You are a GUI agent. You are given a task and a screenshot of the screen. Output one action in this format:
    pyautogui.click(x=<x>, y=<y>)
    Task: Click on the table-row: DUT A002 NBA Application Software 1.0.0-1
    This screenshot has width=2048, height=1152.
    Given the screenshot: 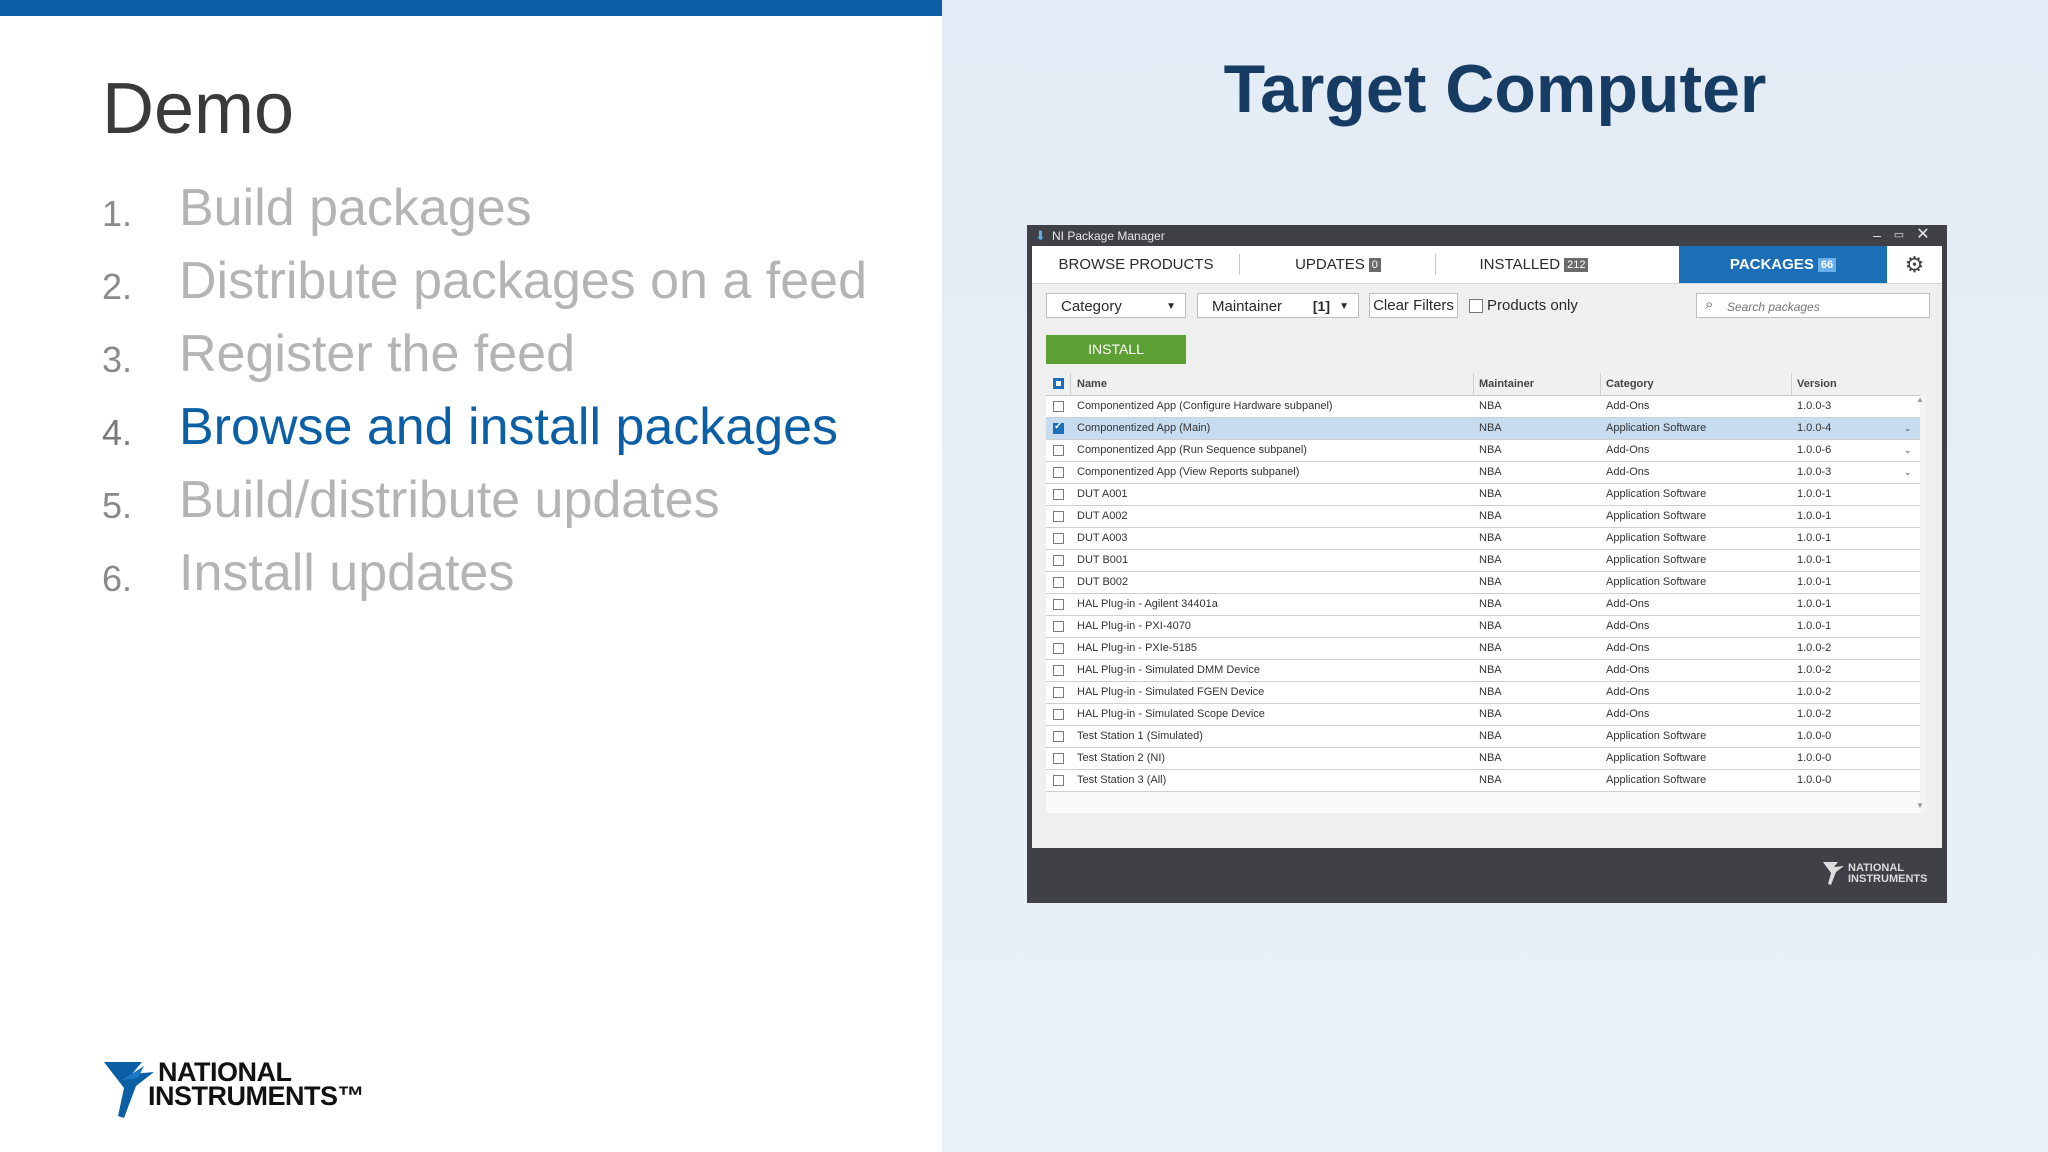 What is the action you would take?
    pyautogui.click(x=1483, y=517)
    